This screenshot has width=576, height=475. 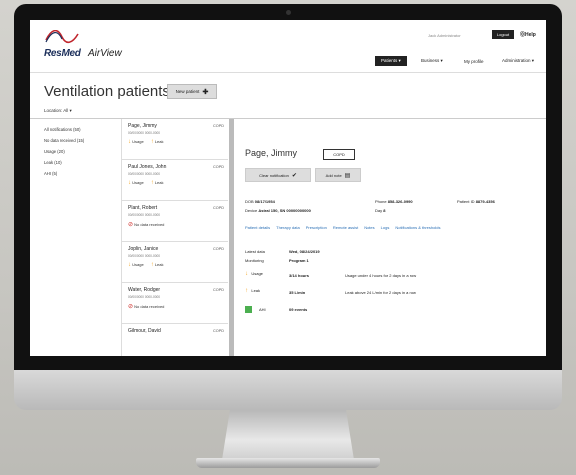 I want to click on patient-name: Page, Jimmy, so click(x=142, y=126).